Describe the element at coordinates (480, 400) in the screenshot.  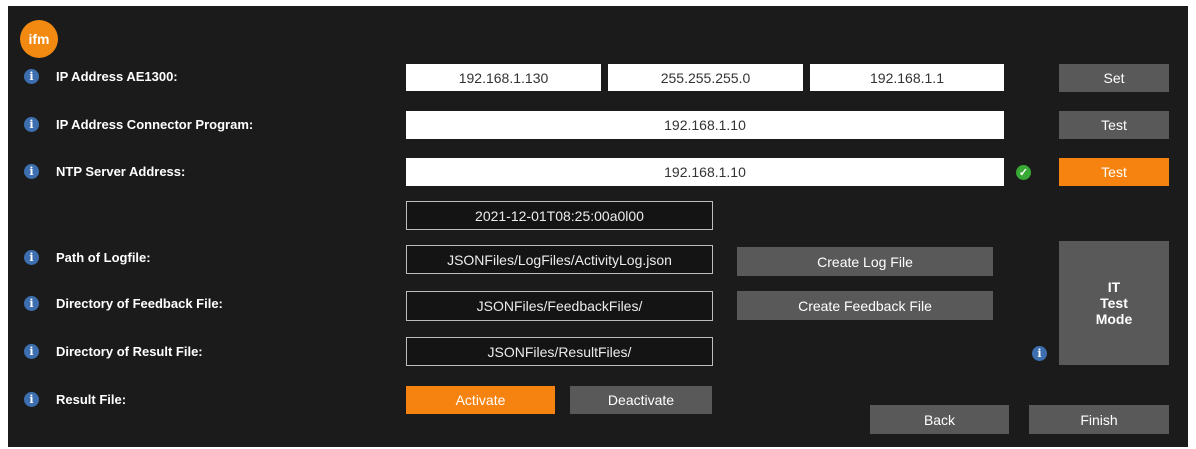
I see `activate-button: Activate` at that location.